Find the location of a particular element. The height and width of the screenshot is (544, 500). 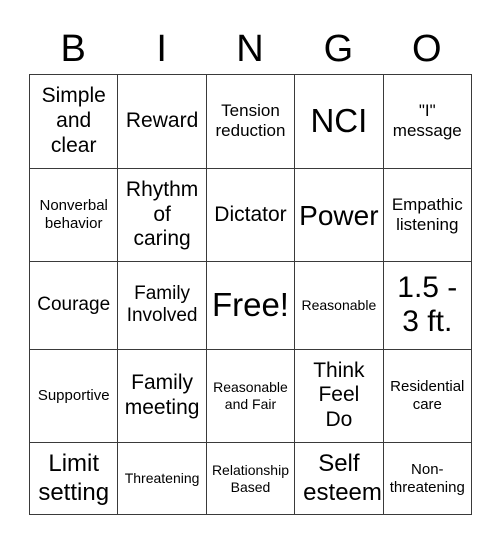

header-letter-n: N is located at coordinates (250, 49).